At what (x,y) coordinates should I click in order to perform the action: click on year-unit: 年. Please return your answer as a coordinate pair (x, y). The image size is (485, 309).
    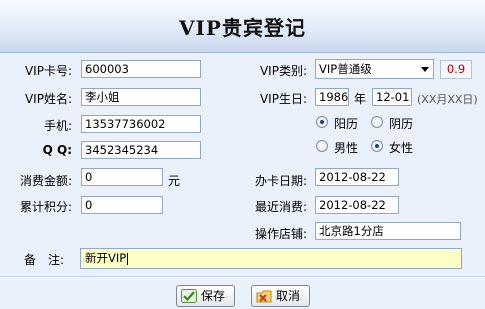
    Looking at the image, I should click on (360, 99).